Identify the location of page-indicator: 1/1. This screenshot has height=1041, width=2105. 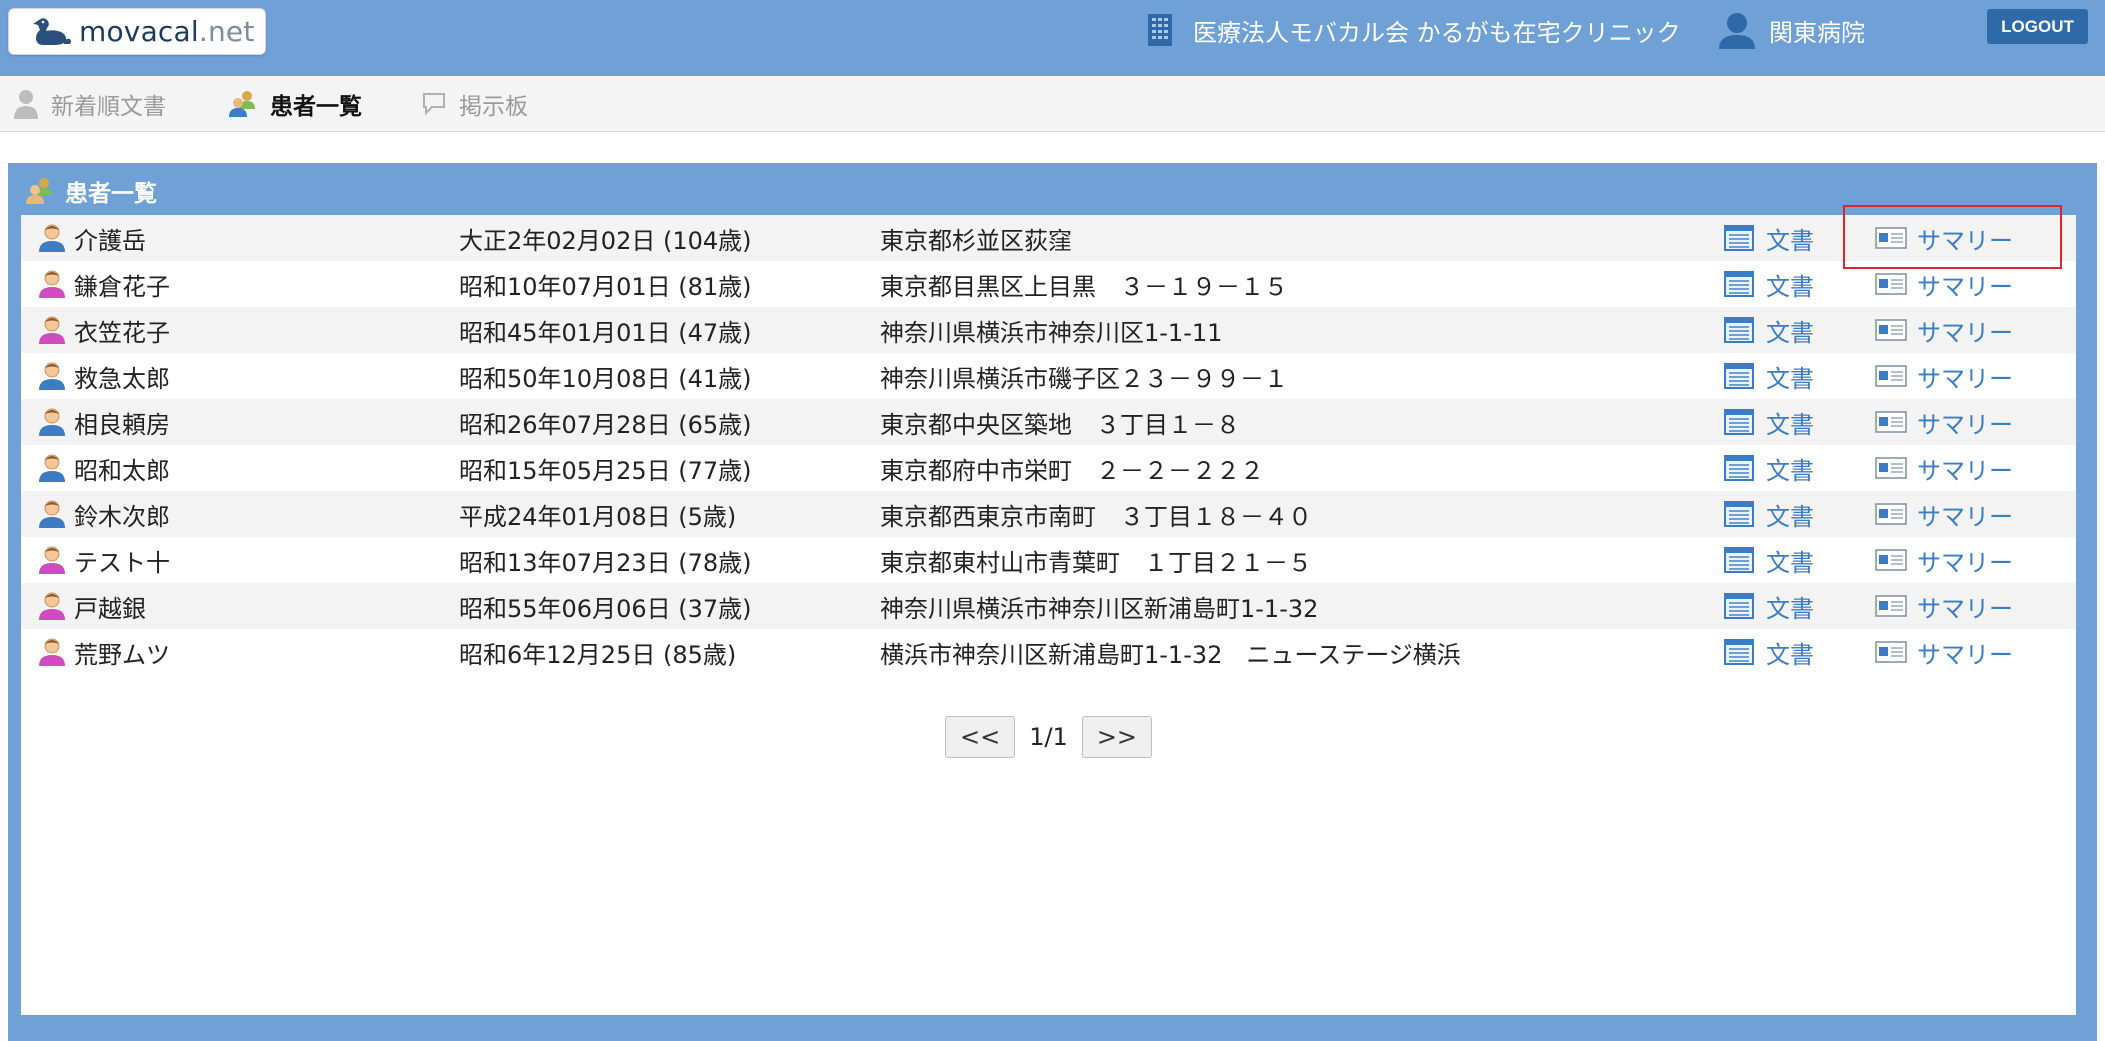
(1048, 737).